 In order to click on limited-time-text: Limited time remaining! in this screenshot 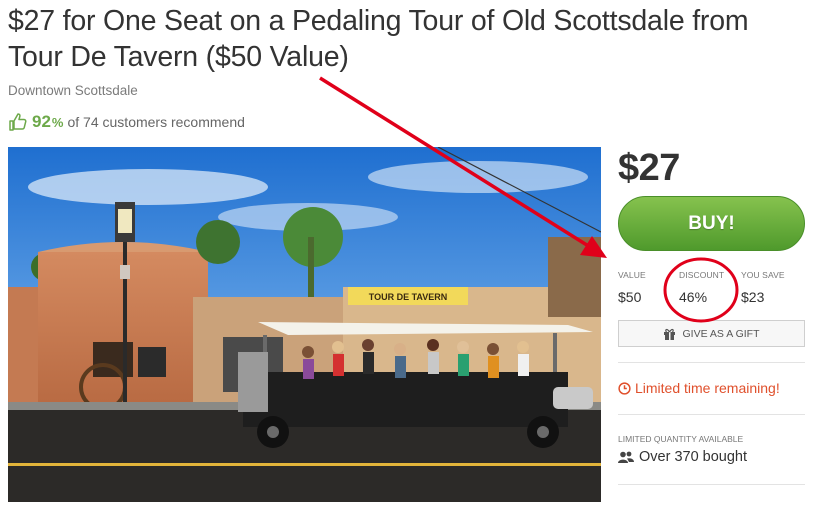, I will do `click(707, 388)`.